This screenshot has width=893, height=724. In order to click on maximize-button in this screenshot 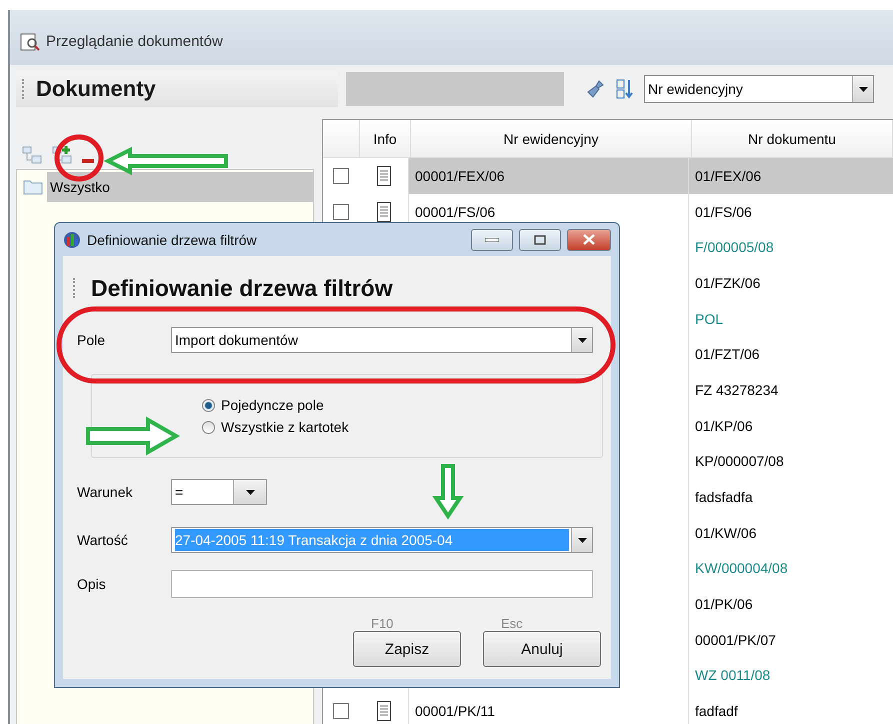, I will do `click(540, 239)`.